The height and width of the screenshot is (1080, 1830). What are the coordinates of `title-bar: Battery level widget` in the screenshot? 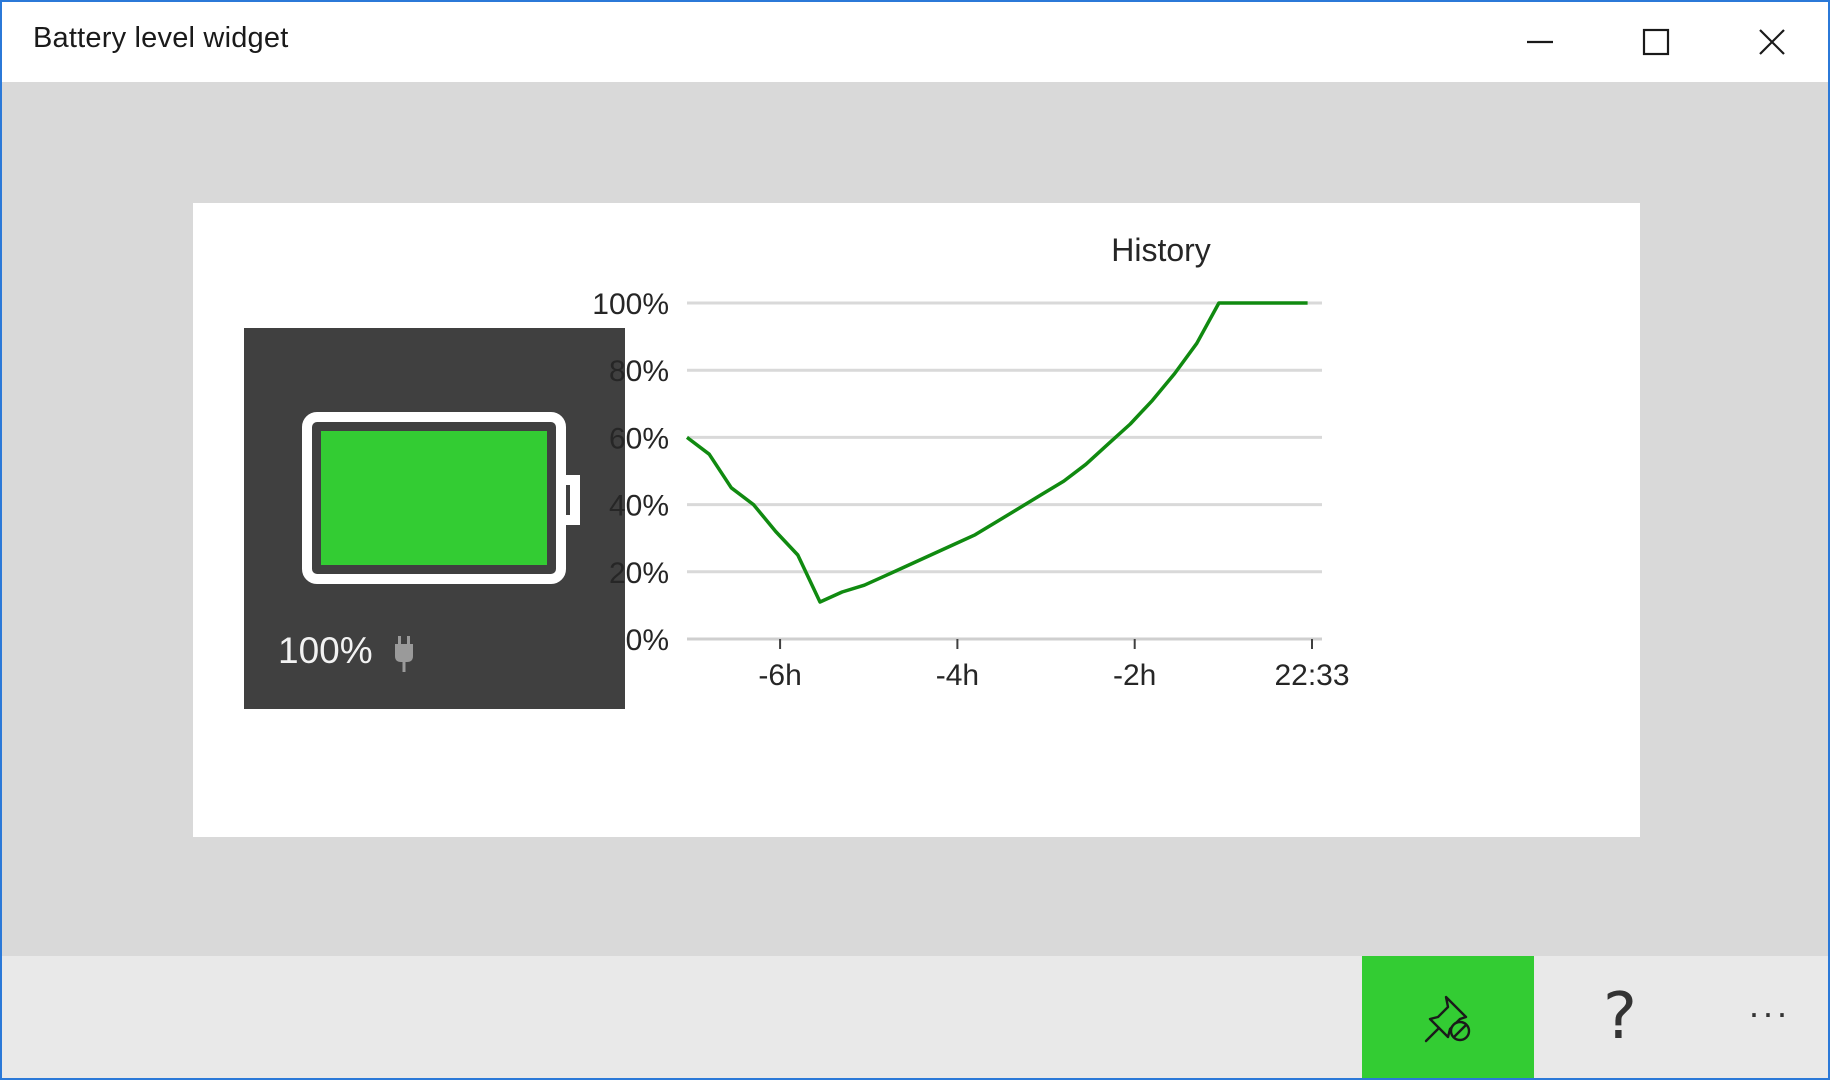 It's located at (915, 42).